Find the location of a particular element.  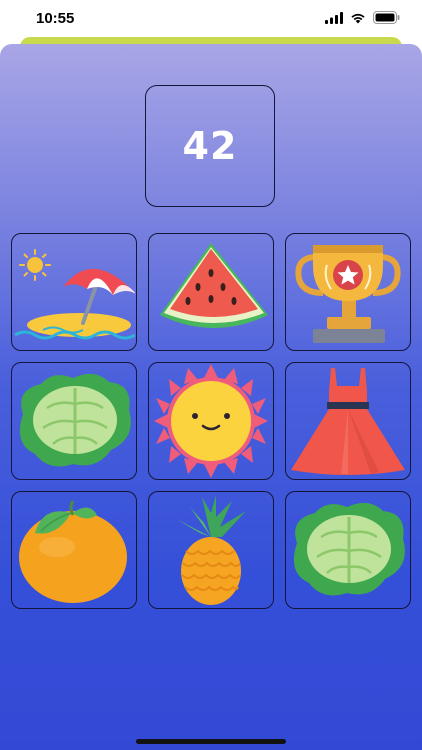

card-orange is located at coordinates (74, 550).